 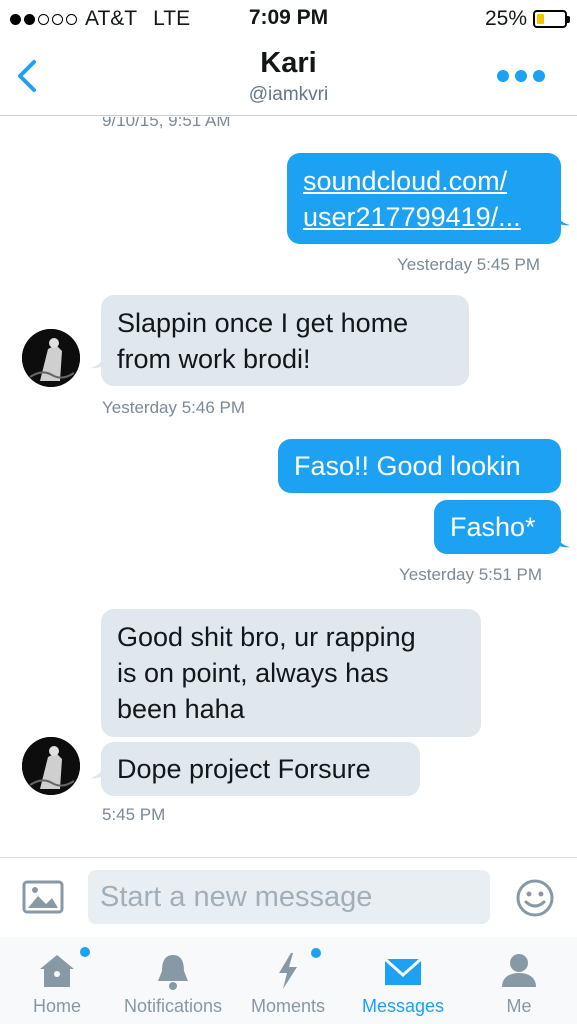 I want to click on battery-percent: 25%, so click(x=505, y=18).